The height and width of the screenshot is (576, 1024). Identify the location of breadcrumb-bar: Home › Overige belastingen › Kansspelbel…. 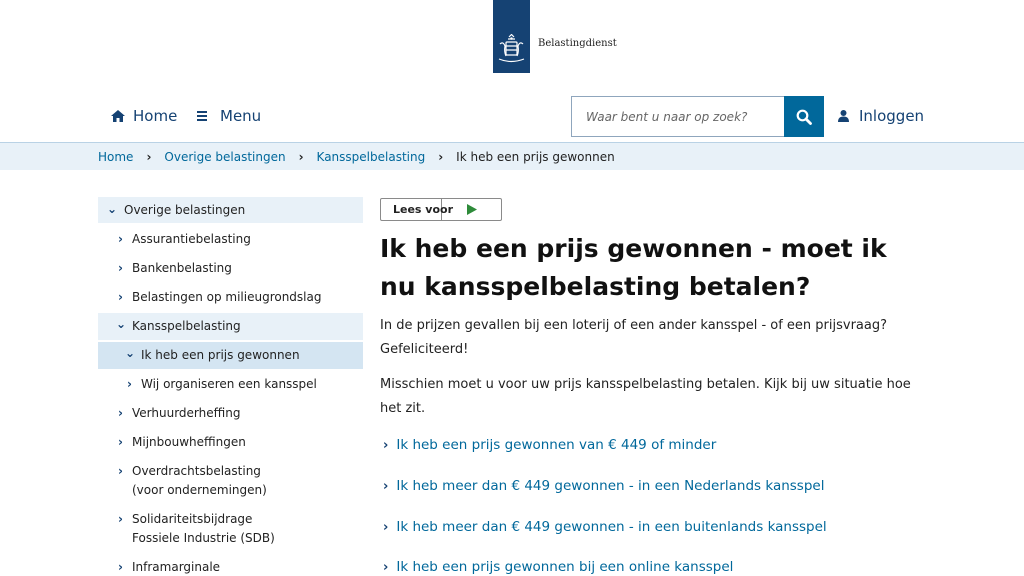
(512, 156).